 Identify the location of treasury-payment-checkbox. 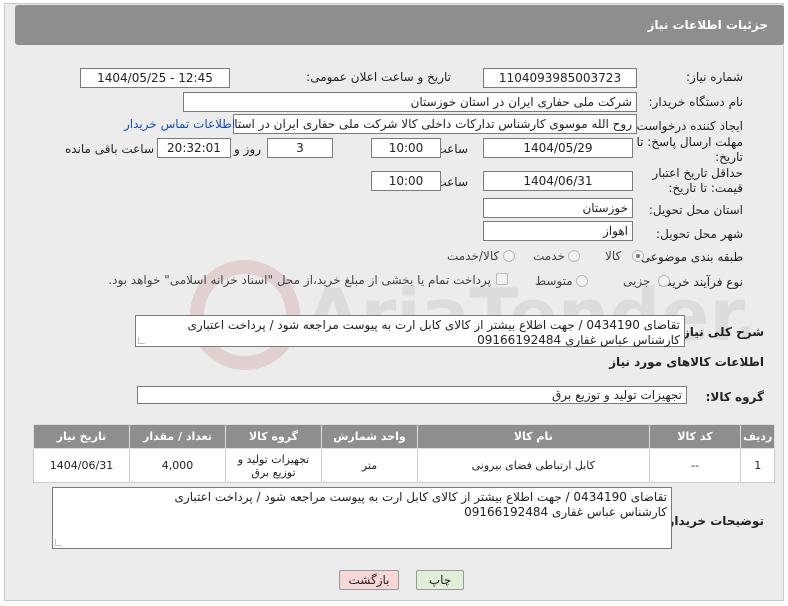
(502, 279).